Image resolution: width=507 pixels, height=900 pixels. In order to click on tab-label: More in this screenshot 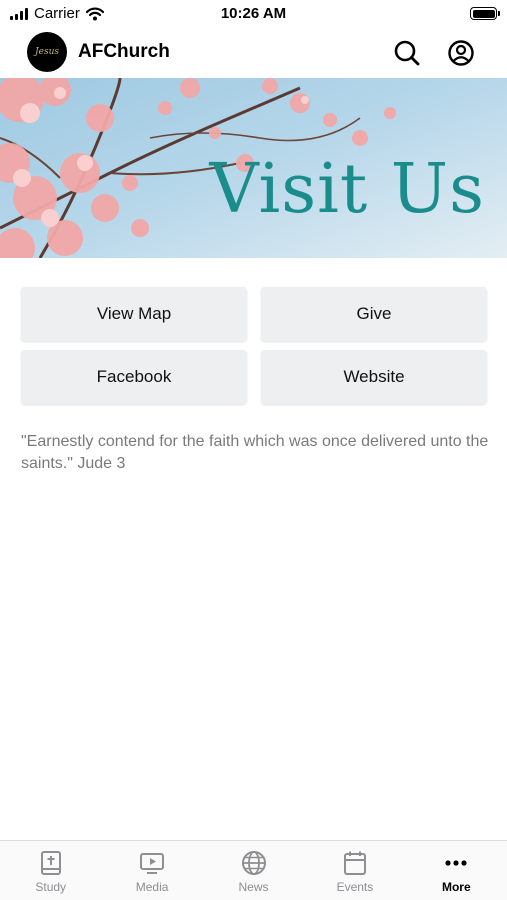, I will do `click(456, 887)`.